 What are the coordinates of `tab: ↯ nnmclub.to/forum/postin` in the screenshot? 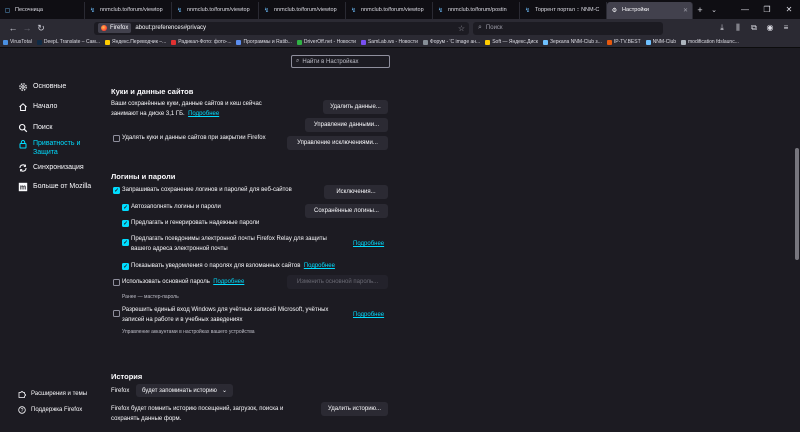 It's located at (476, 10).